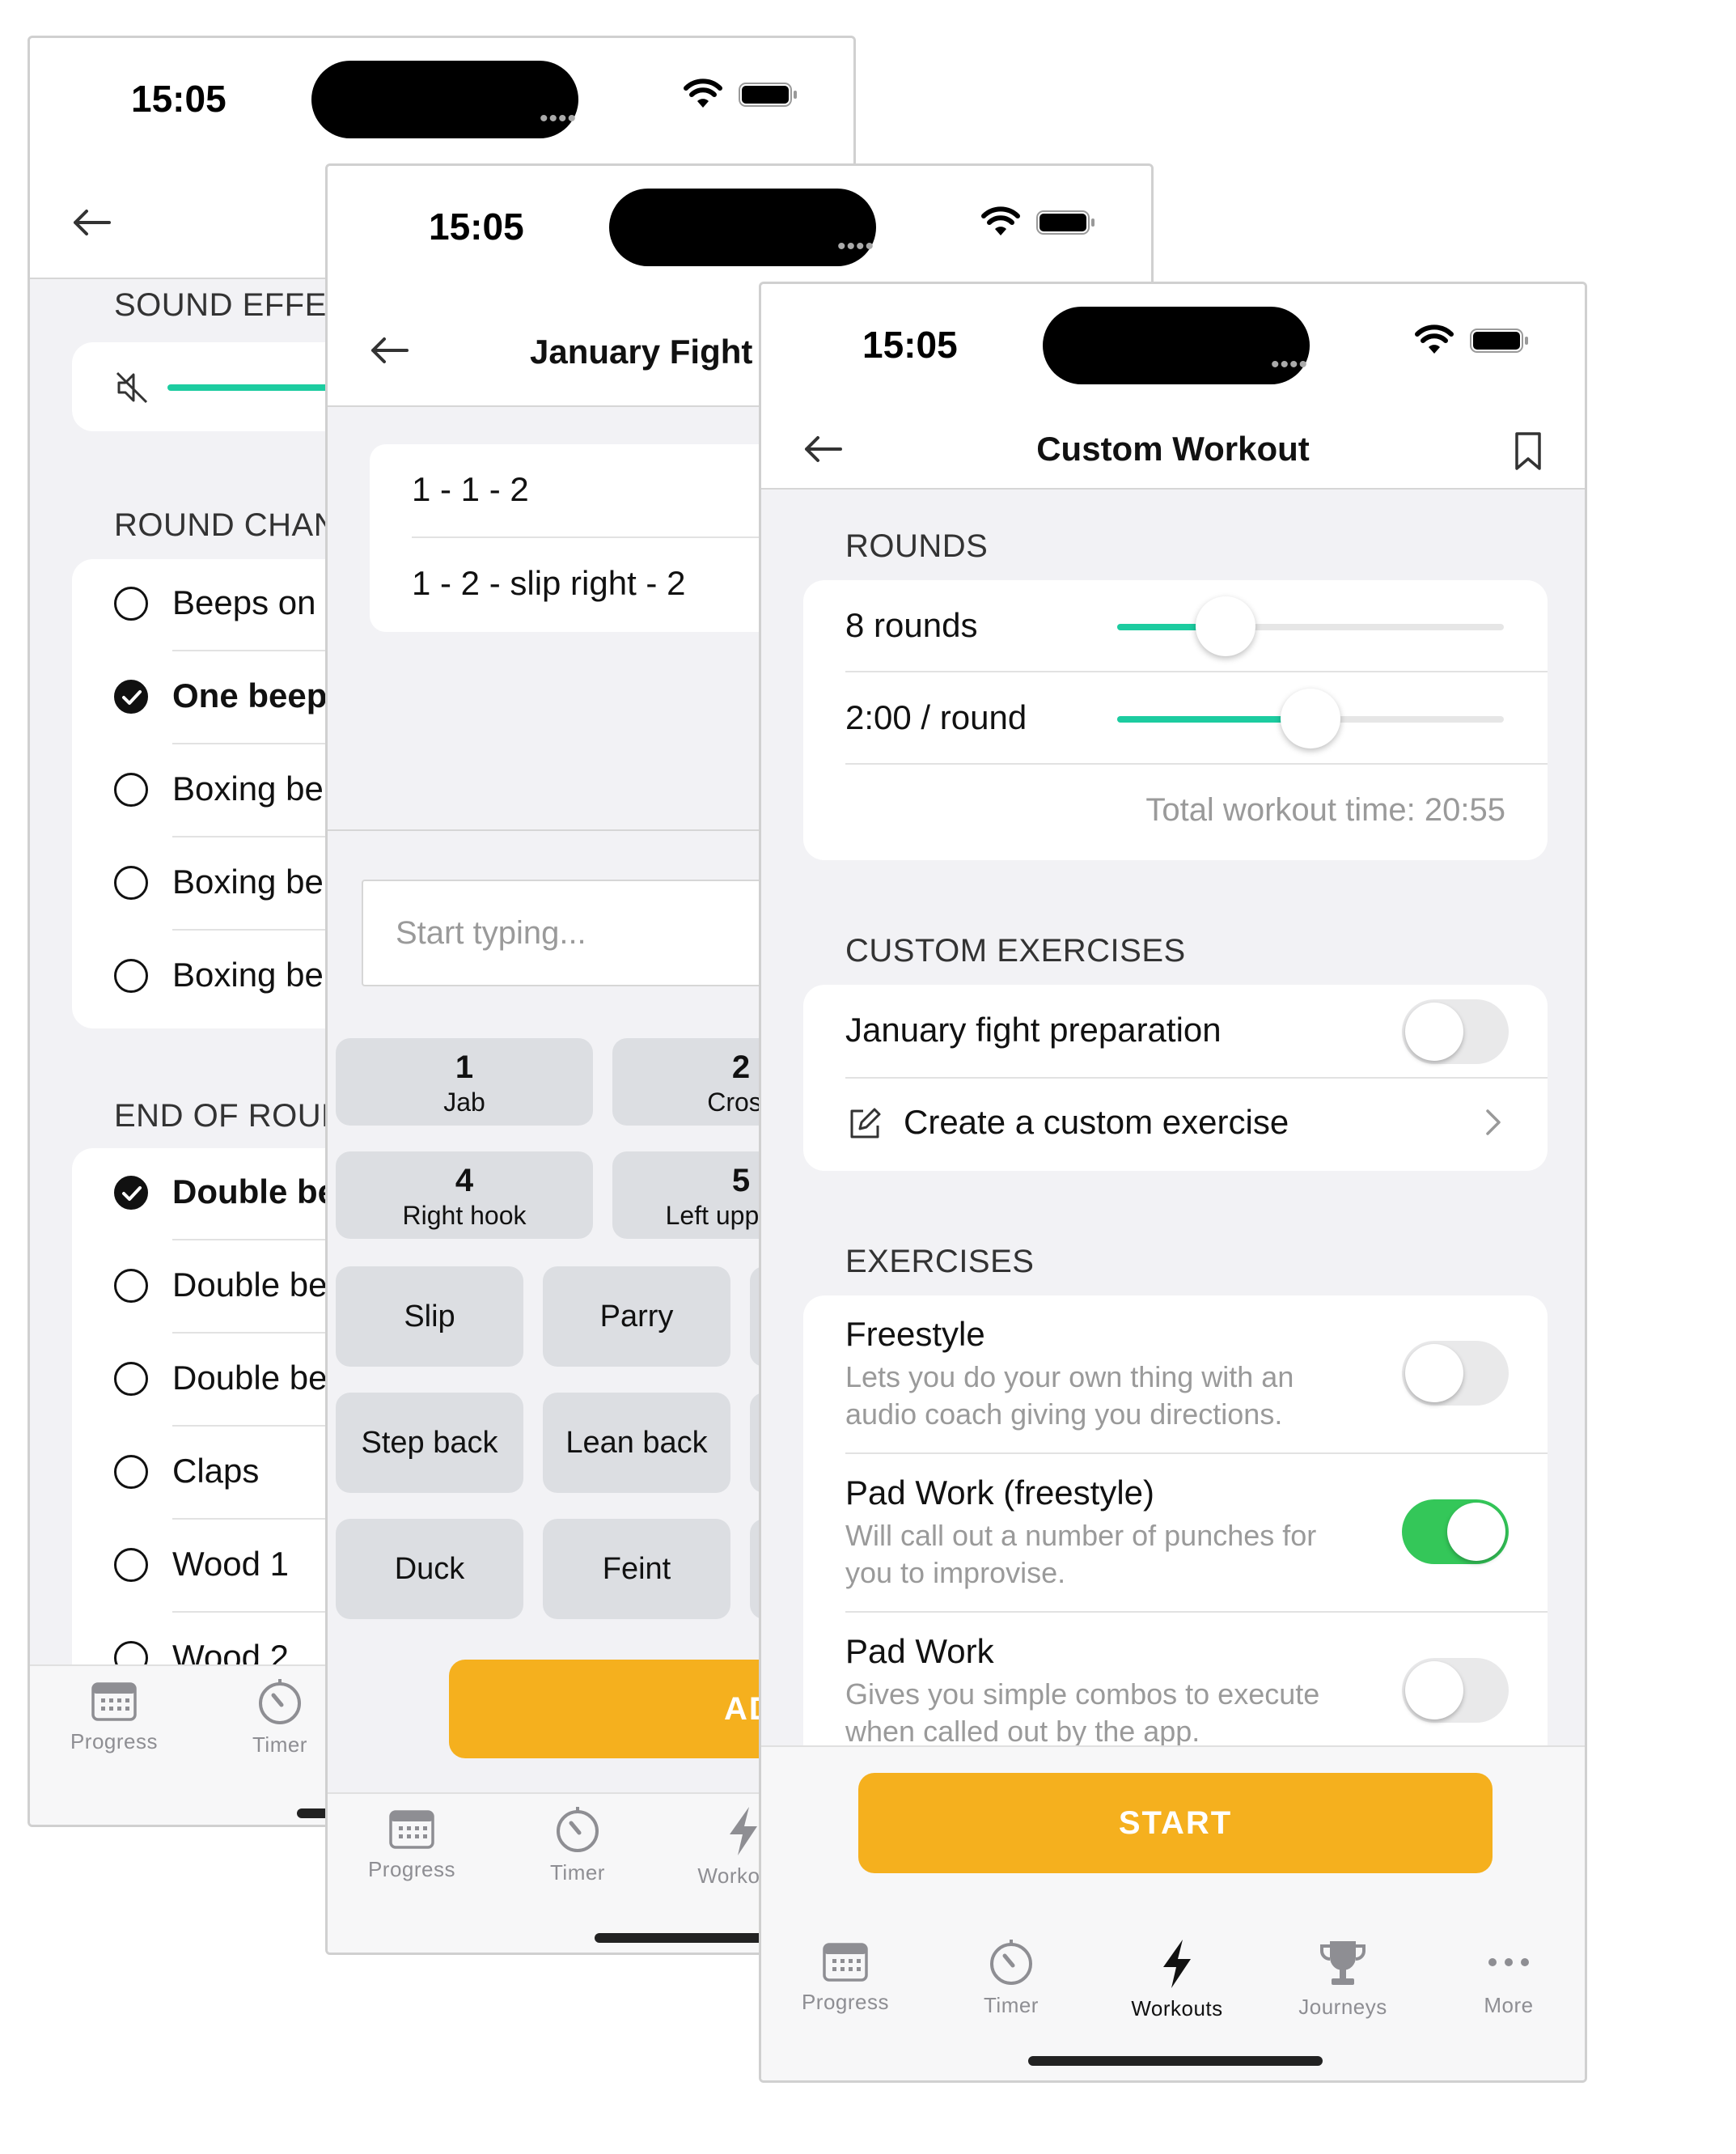  Describe the element at coordinates (1177, 2008) in the screenshot. I see `tab-label: Workouts` at that location.